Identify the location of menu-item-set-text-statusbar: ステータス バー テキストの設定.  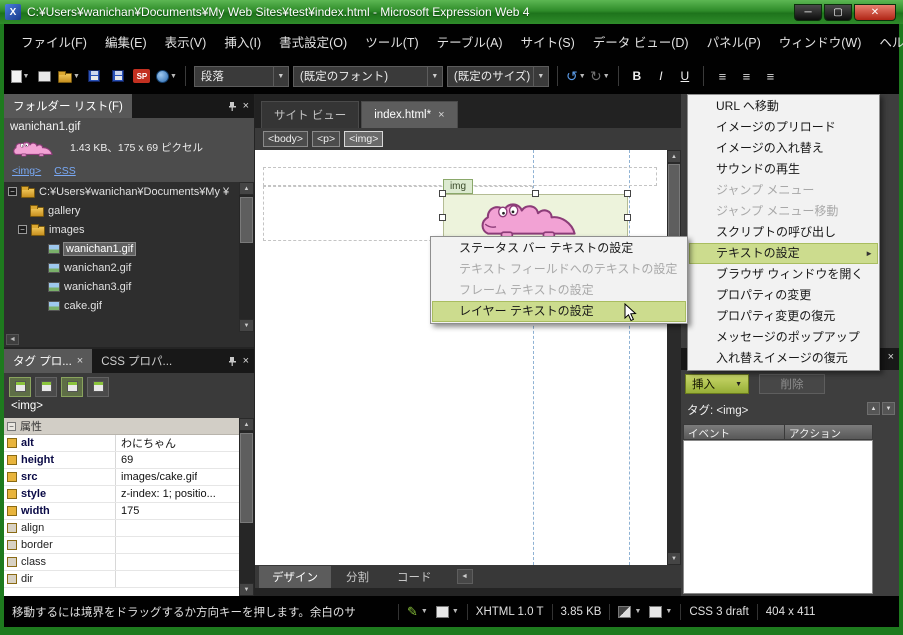
(559, 248).